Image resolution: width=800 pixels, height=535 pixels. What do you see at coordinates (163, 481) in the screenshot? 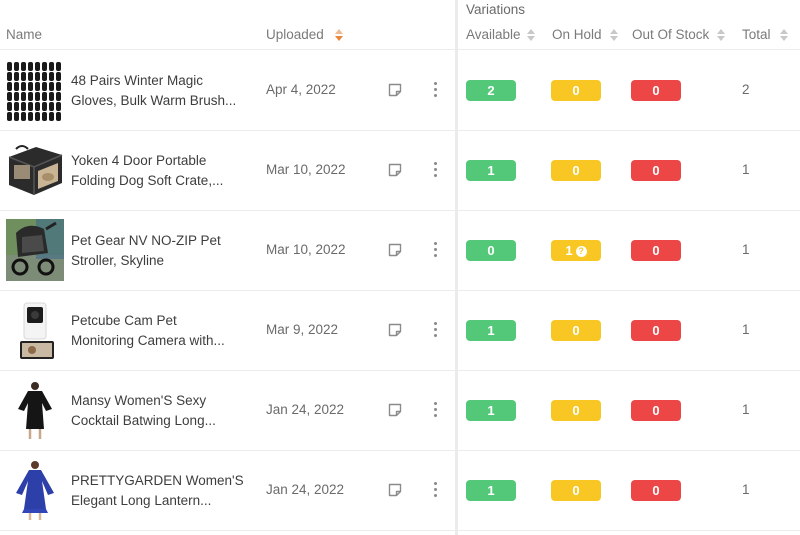
I see `product-name-line1: PRETTYGARDEN Women'S` at bounding box center [163, 481].